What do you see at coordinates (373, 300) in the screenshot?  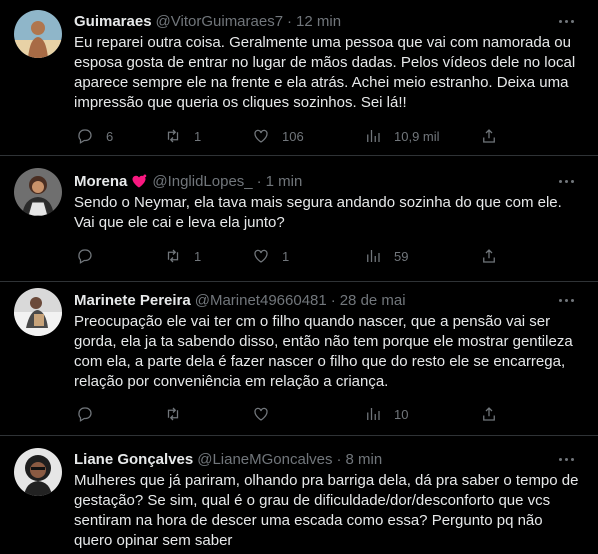 I see `timestamp: 28 de mai` at bounding box center [373, 300].